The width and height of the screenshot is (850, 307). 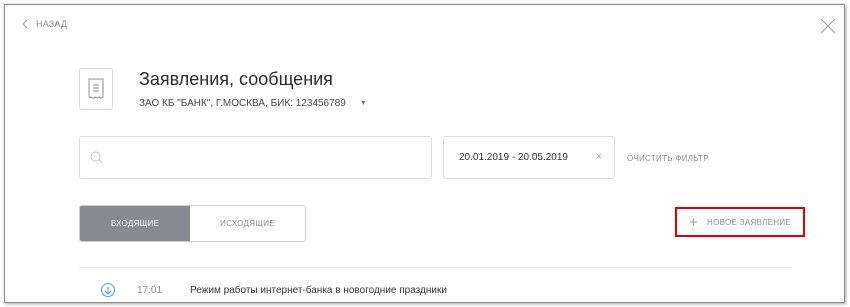 I want to click on page-title: Заявления, сообщения, so click(x=236, y=79).